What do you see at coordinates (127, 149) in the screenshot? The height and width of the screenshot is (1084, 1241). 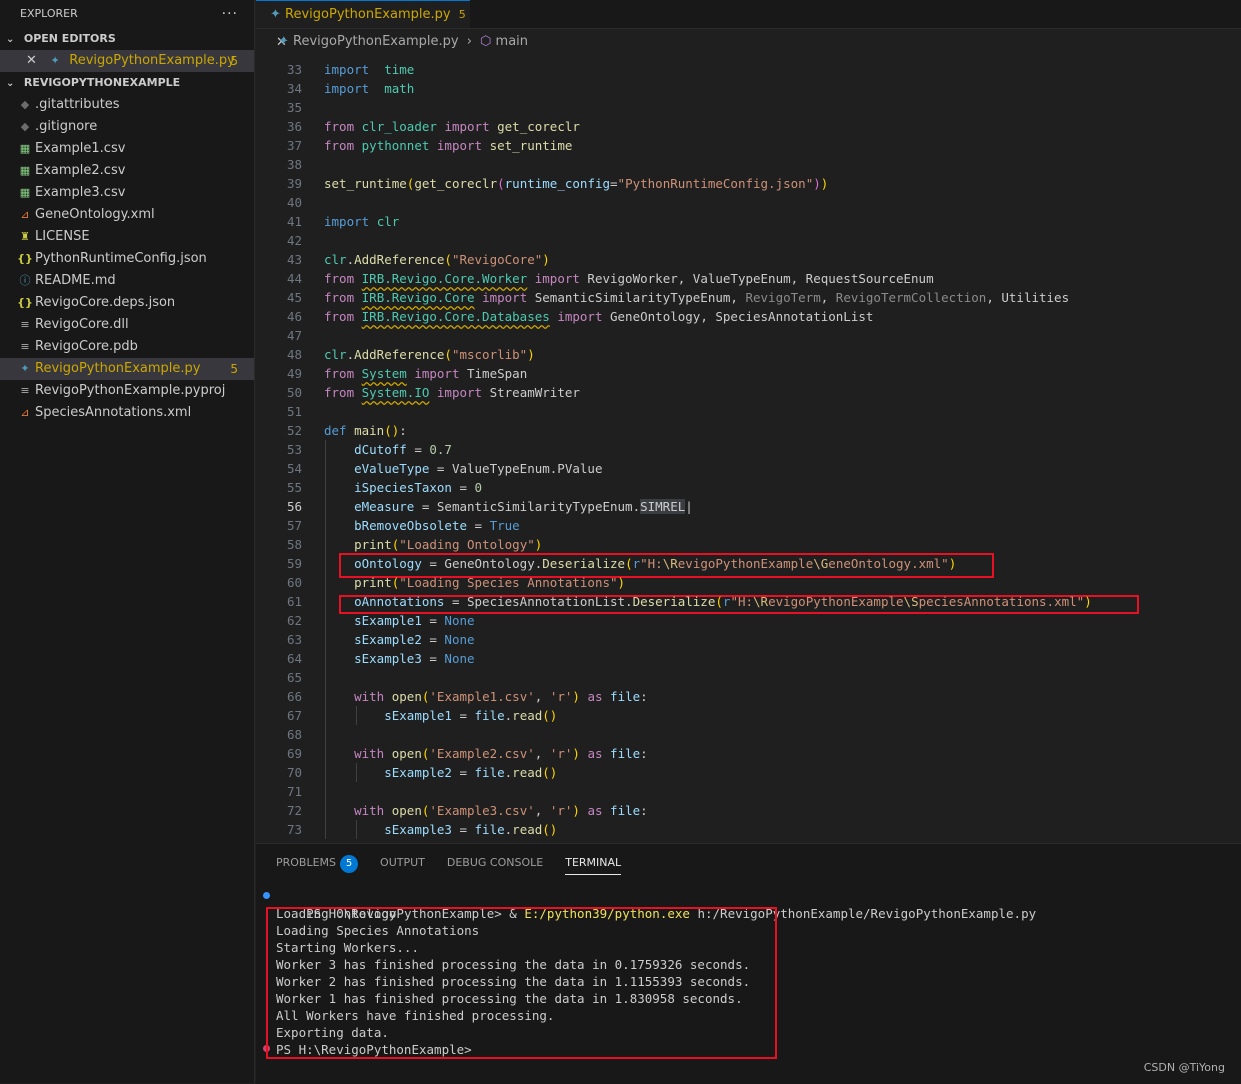 I see `file-item: ▦ Example1.csv` at bounding box center [127, 149].